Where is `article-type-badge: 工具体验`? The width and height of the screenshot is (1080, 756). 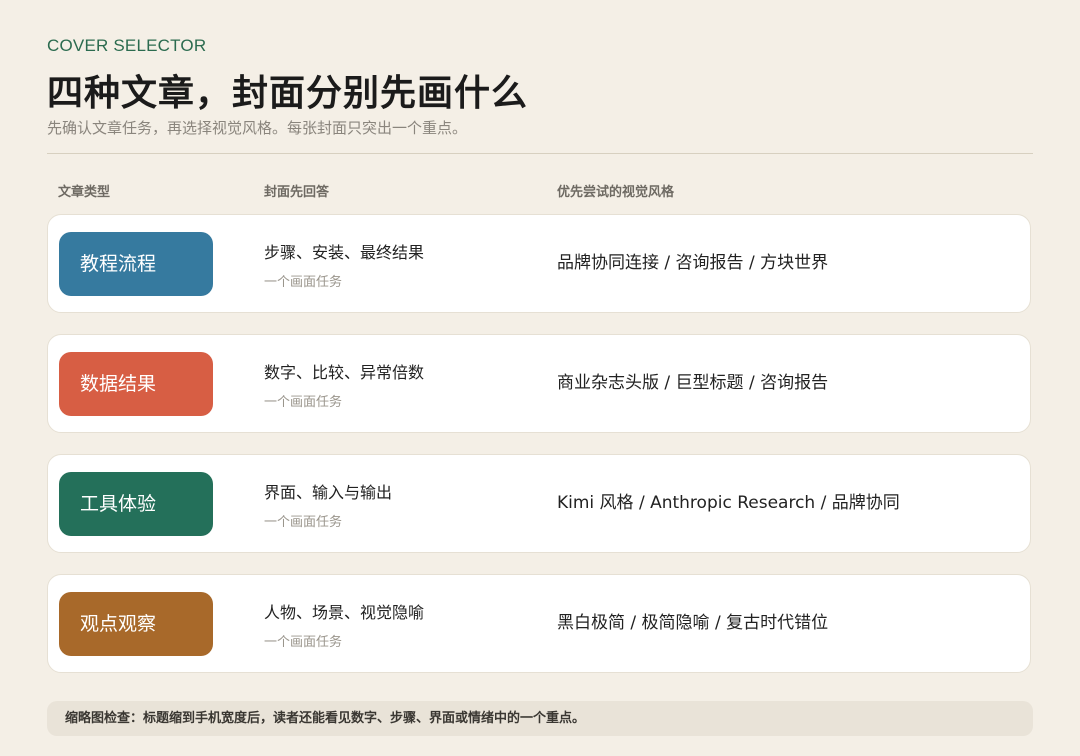 article-type-badge: 工具体验 is located at coordinates (136, 504).